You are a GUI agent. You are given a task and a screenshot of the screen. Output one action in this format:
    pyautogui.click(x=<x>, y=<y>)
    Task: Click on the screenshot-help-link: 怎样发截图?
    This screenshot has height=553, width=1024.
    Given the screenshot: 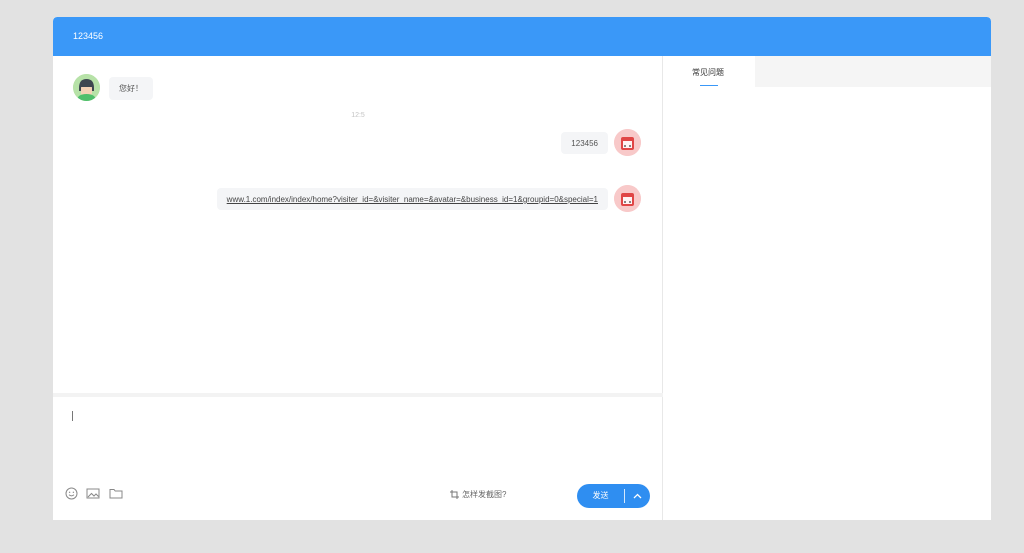 What is the action you would take?
    pyautogui.click(x=477, y=494)
    